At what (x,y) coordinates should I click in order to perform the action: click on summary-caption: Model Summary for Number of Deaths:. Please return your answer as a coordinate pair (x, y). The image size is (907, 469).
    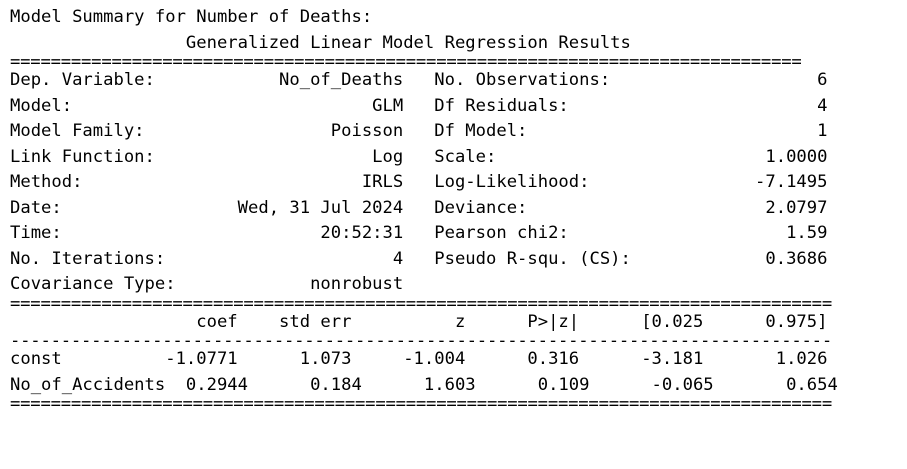
    Looking at the image, I should click on (191, 17).